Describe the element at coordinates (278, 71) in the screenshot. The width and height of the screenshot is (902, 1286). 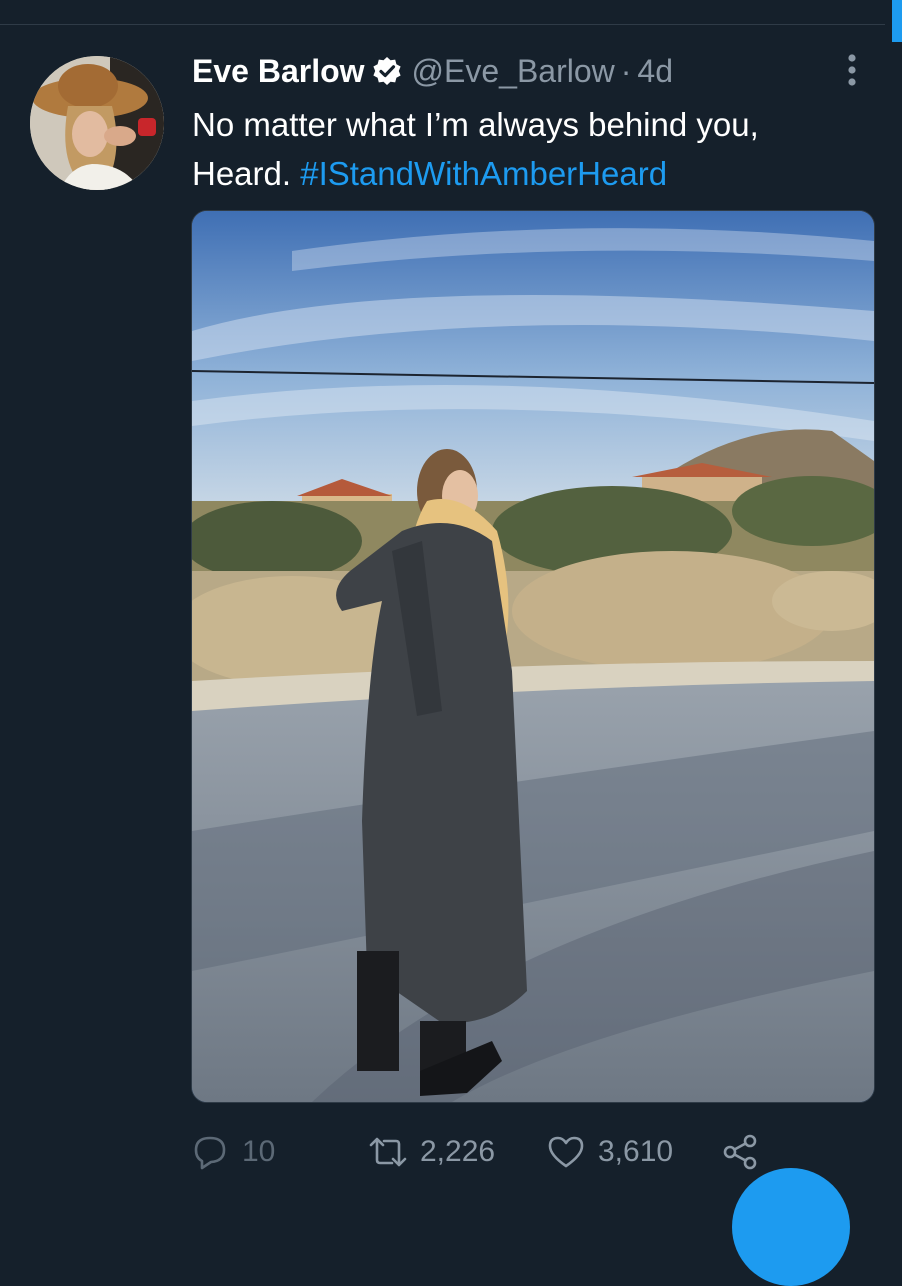
I see `display-name: Eve Barlow` at that location.